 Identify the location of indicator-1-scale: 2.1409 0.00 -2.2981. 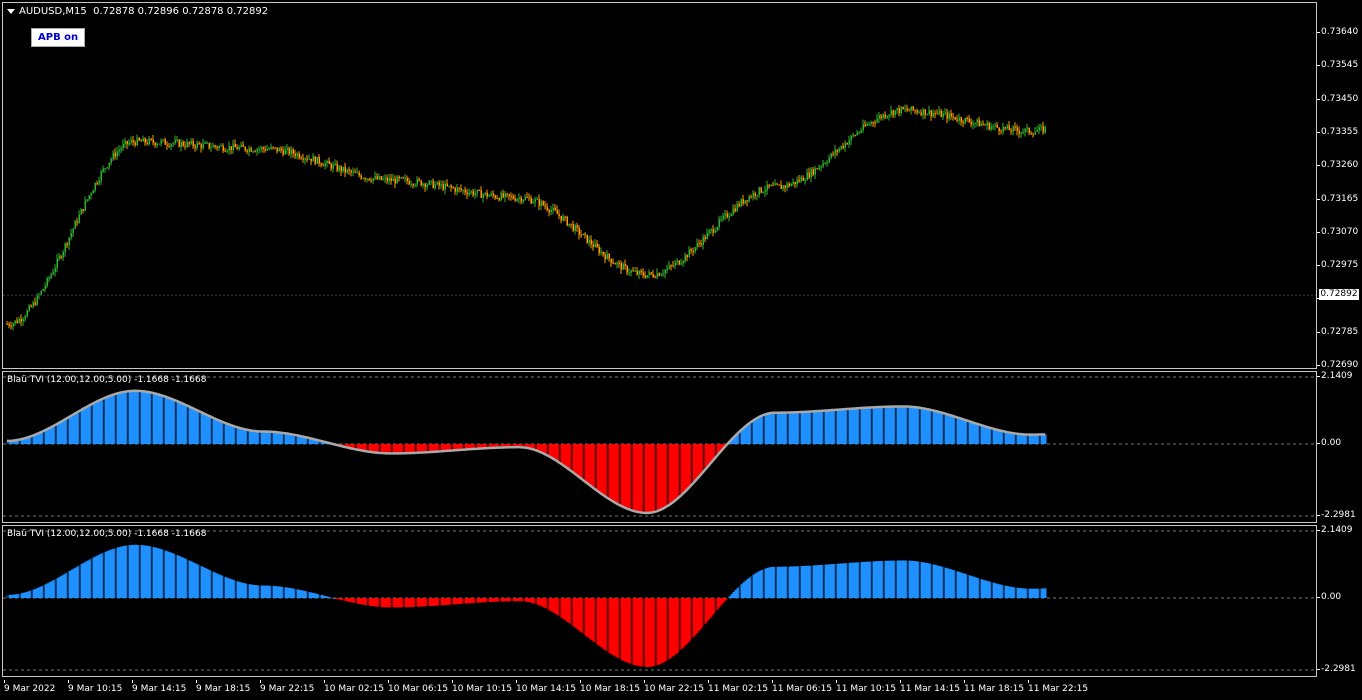
(1339, 447).